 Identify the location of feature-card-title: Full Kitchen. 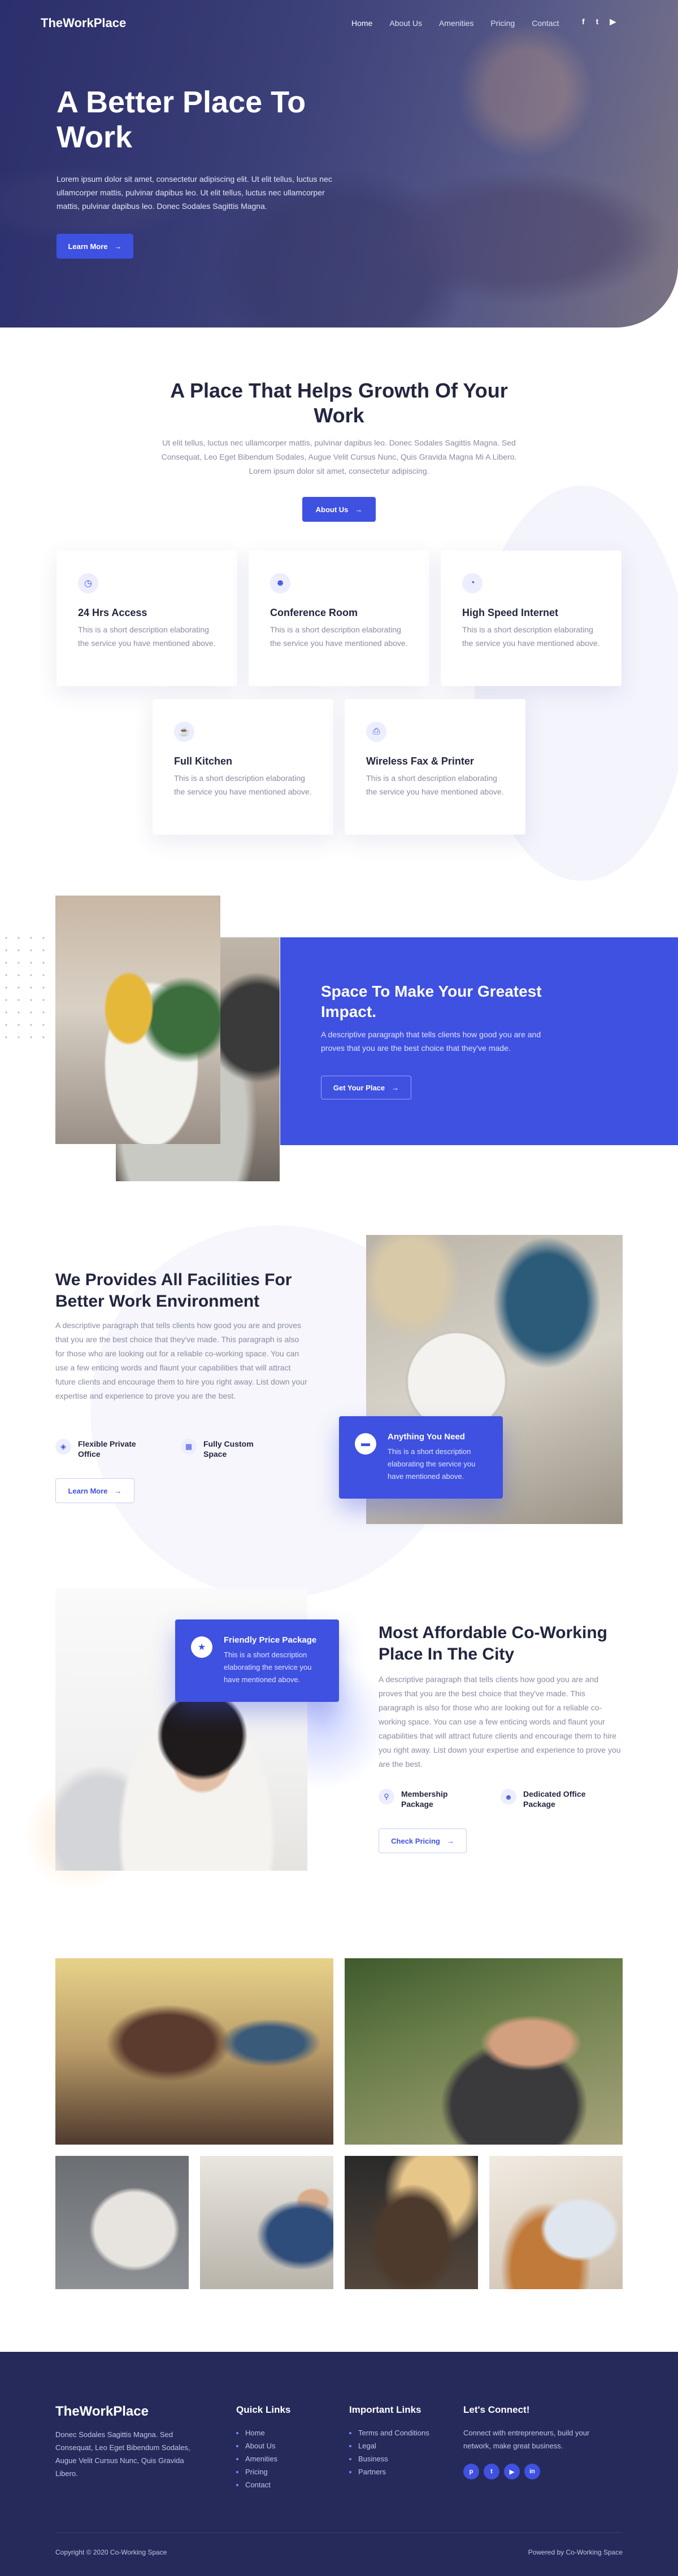
(203, 761).